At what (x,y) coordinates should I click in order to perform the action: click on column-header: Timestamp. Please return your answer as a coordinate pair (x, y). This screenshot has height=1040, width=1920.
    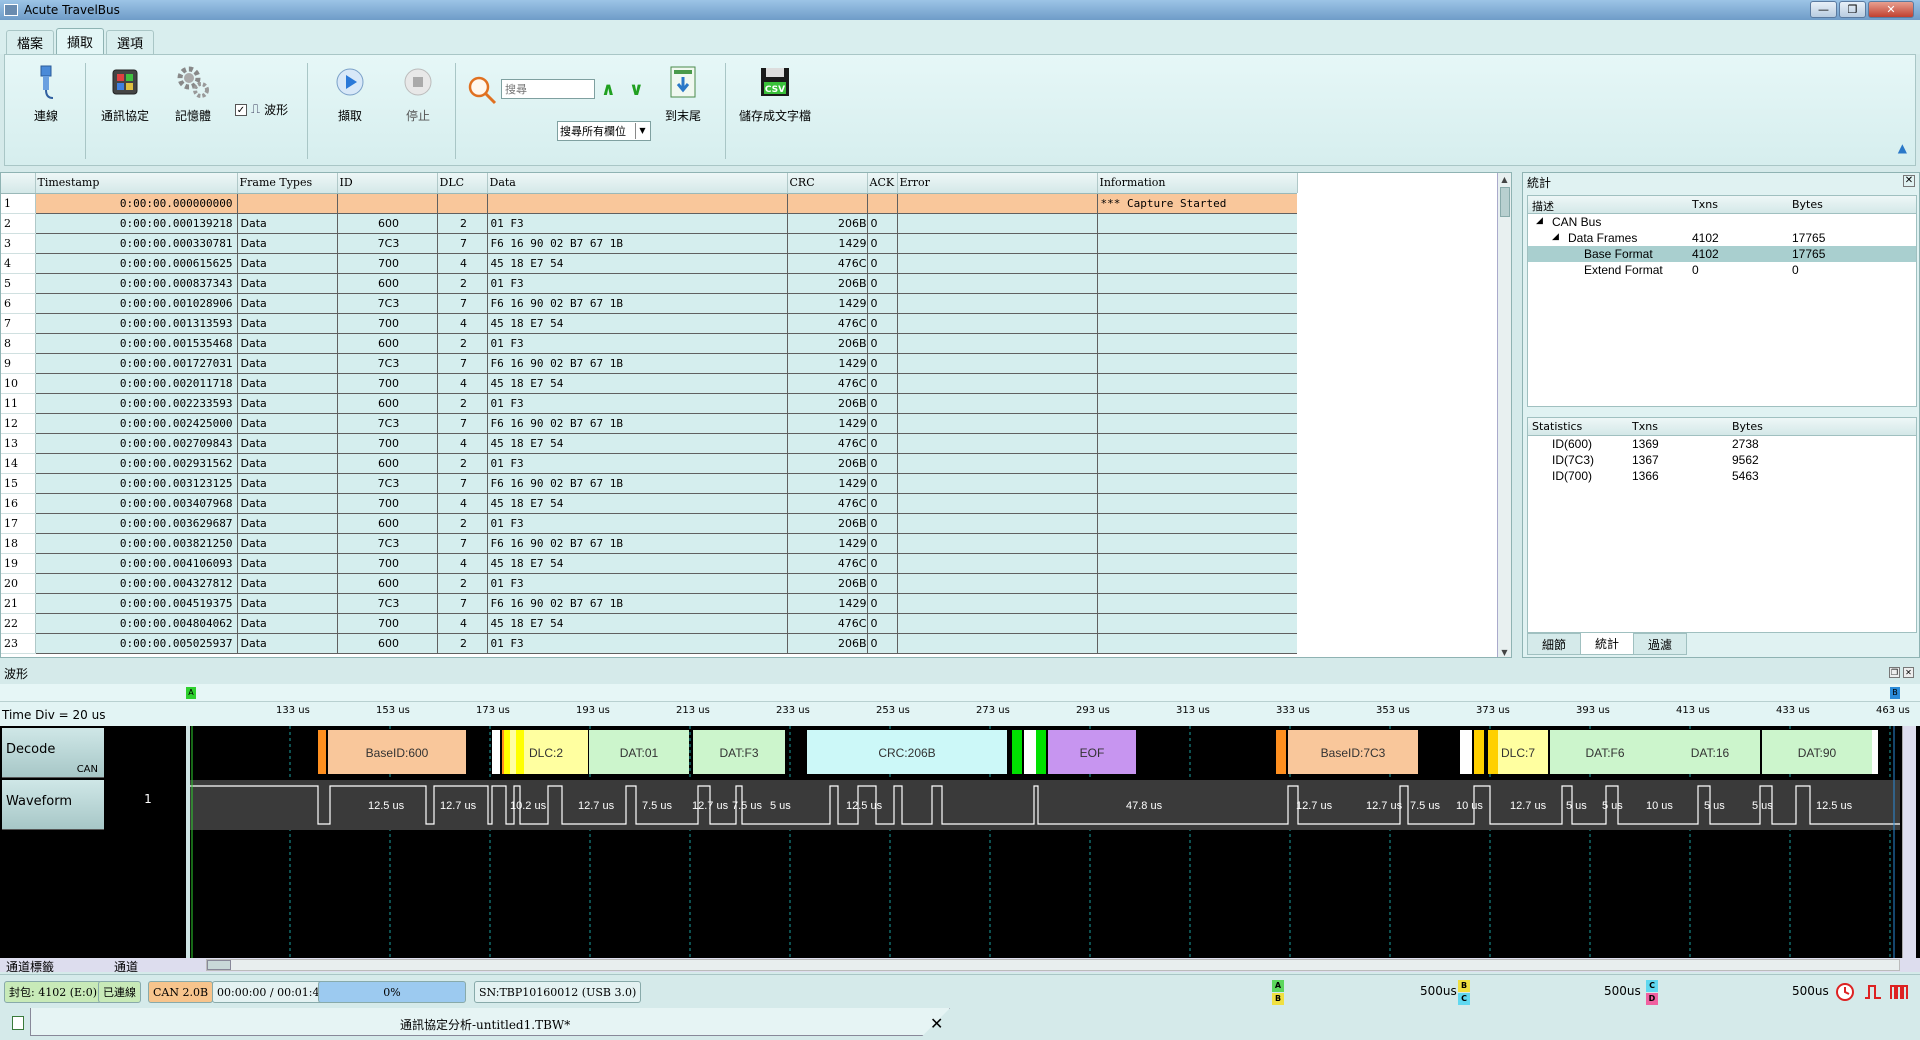
    Looking at the image, I should click on (136, 183).